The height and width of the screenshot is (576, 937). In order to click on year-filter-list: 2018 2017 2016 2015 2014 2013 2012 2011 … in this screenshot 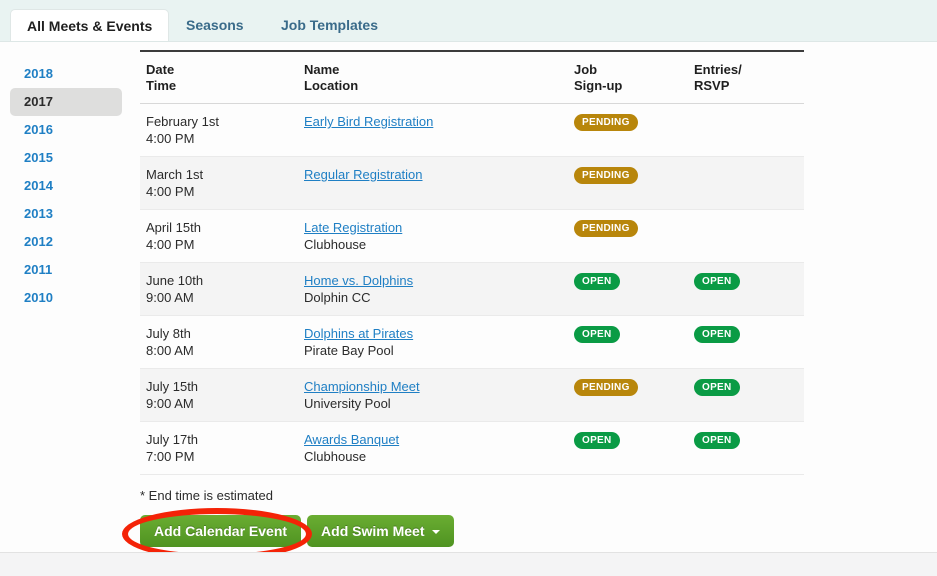, I will do `click(66, 186)`.